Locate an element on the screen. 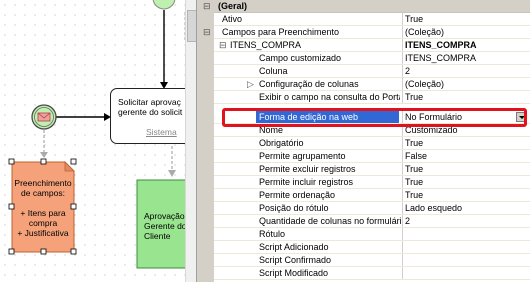 The image size is (530, 282). property-name: Obrigatório is located at coordinates (281, 143).